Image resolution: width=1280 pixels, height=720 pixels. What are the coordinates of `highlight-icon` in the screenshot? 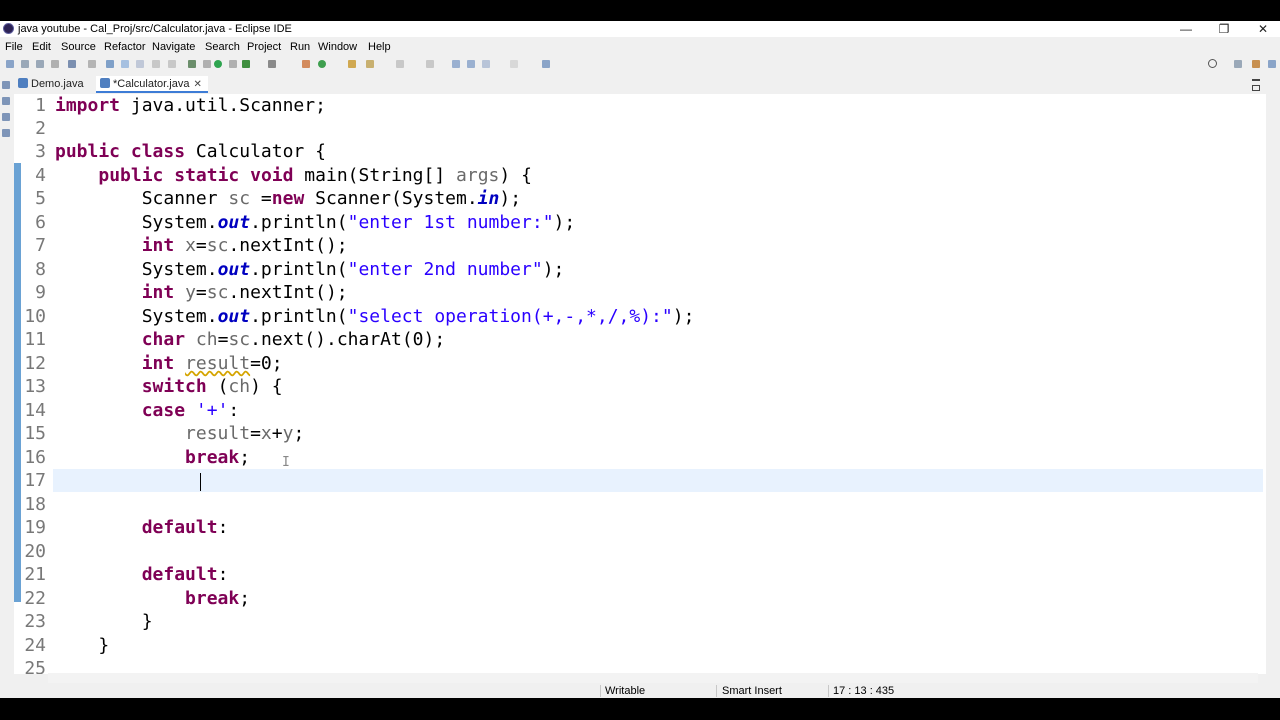 It's located at (125, 64).